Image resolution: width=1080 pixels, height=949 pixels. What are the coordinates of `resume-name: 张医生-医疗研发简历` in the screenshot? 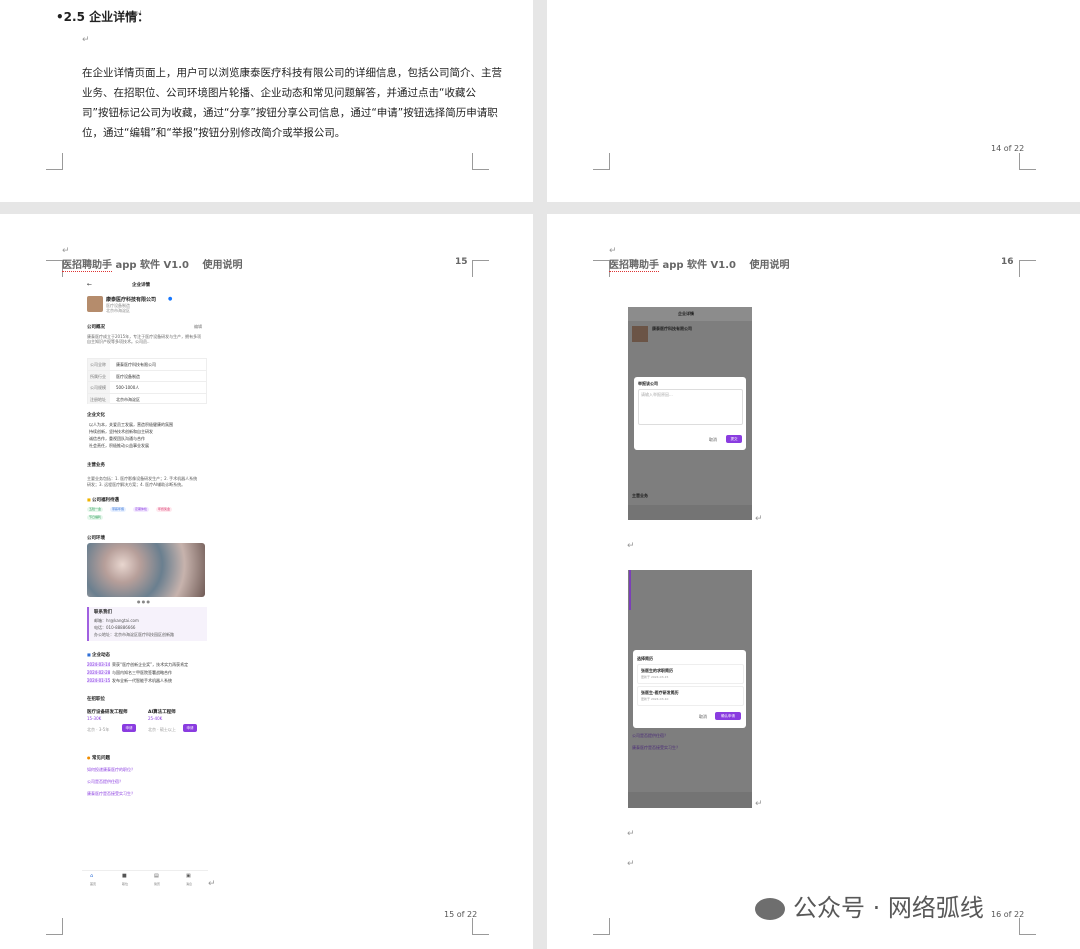 It's located at (660, 692).